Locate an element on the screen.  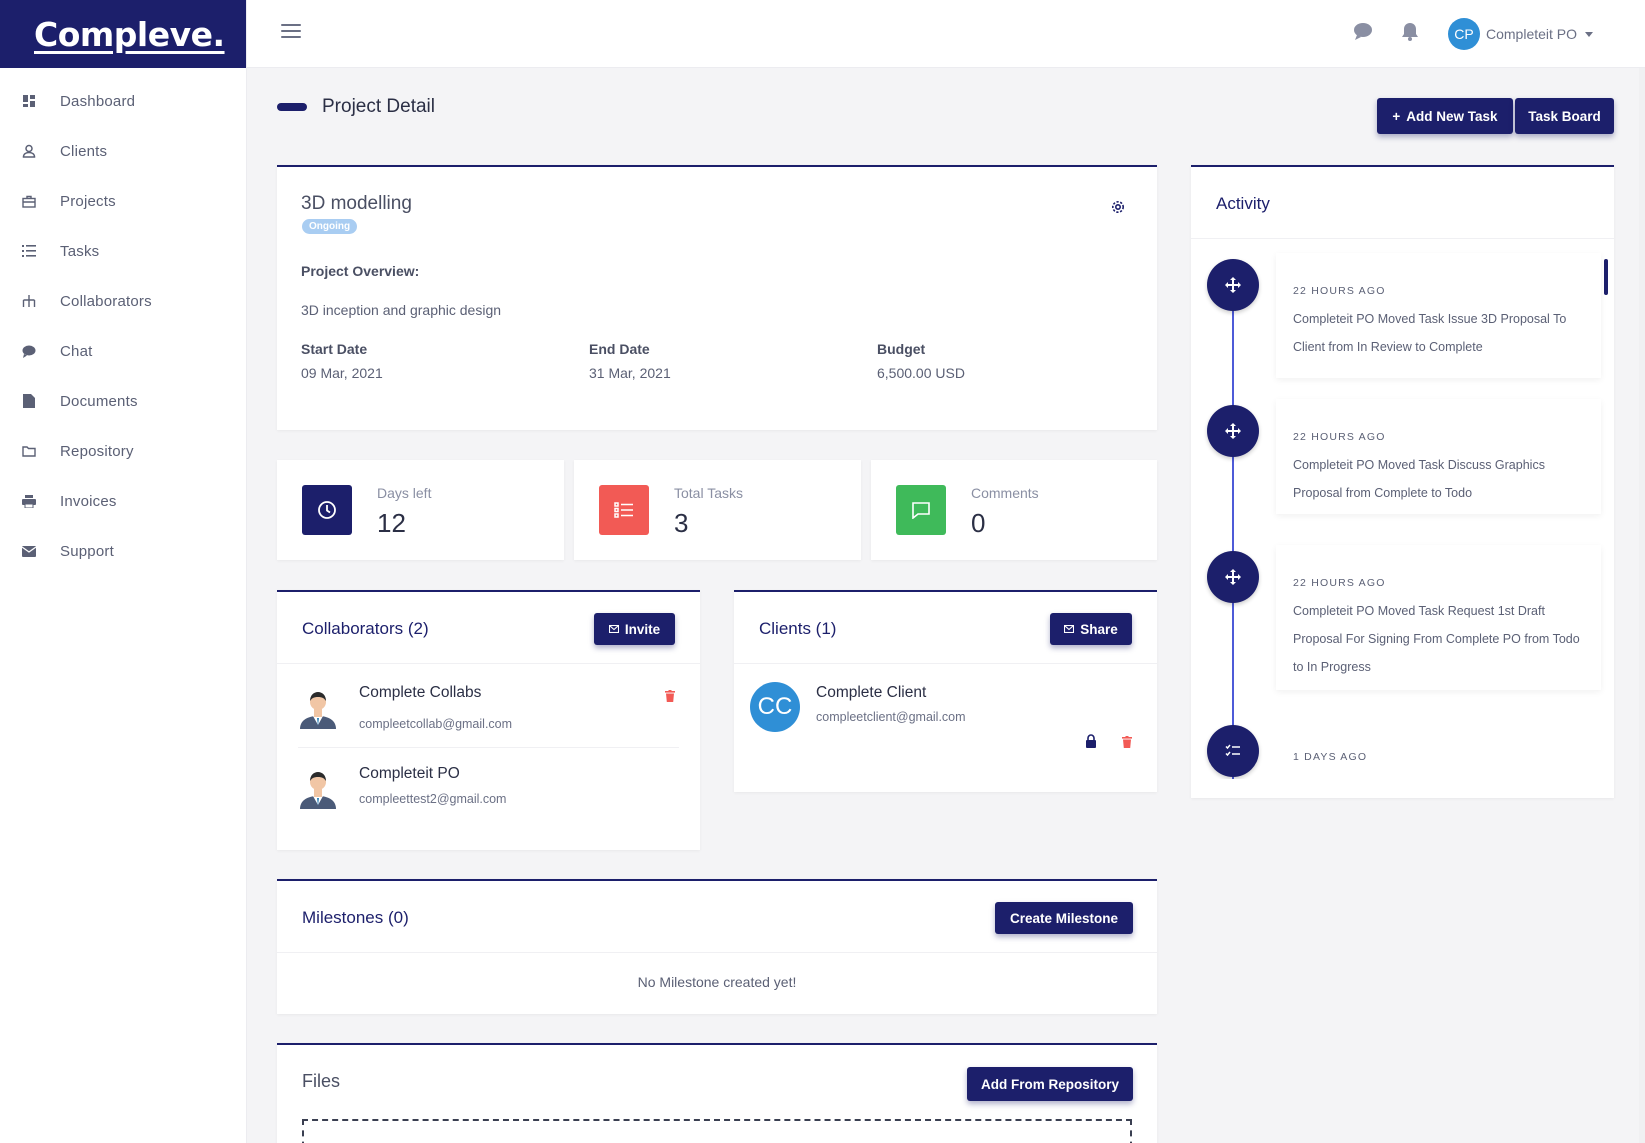
overview-label: Project Overview: is located at coordinates (360, 271).